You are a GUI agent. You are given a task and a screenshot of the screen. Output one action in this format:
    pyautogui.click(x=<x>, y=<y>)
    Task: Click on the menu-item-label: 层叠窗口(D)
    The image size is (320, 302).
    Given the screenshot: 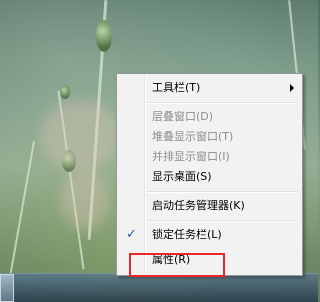 What is the action you would take?
    pyautogui.click(x=183, y=116)
    